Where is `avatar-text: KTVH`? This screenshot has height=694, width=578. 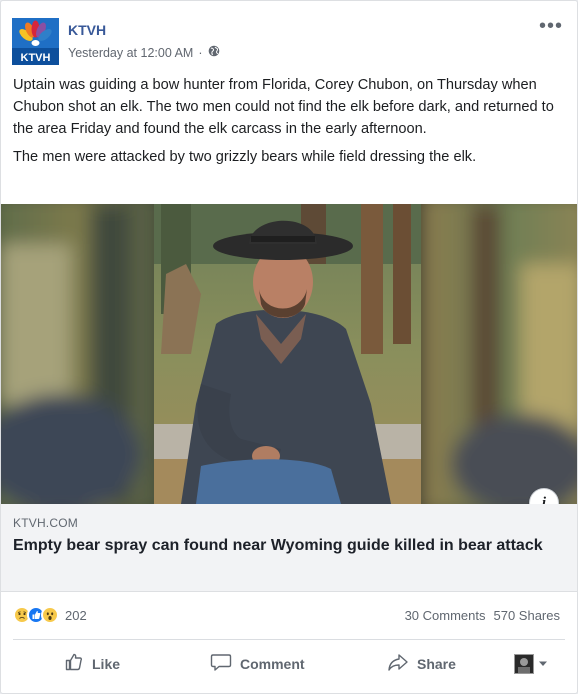
avatar-text: KTVH is located at coordinates (36, 58).